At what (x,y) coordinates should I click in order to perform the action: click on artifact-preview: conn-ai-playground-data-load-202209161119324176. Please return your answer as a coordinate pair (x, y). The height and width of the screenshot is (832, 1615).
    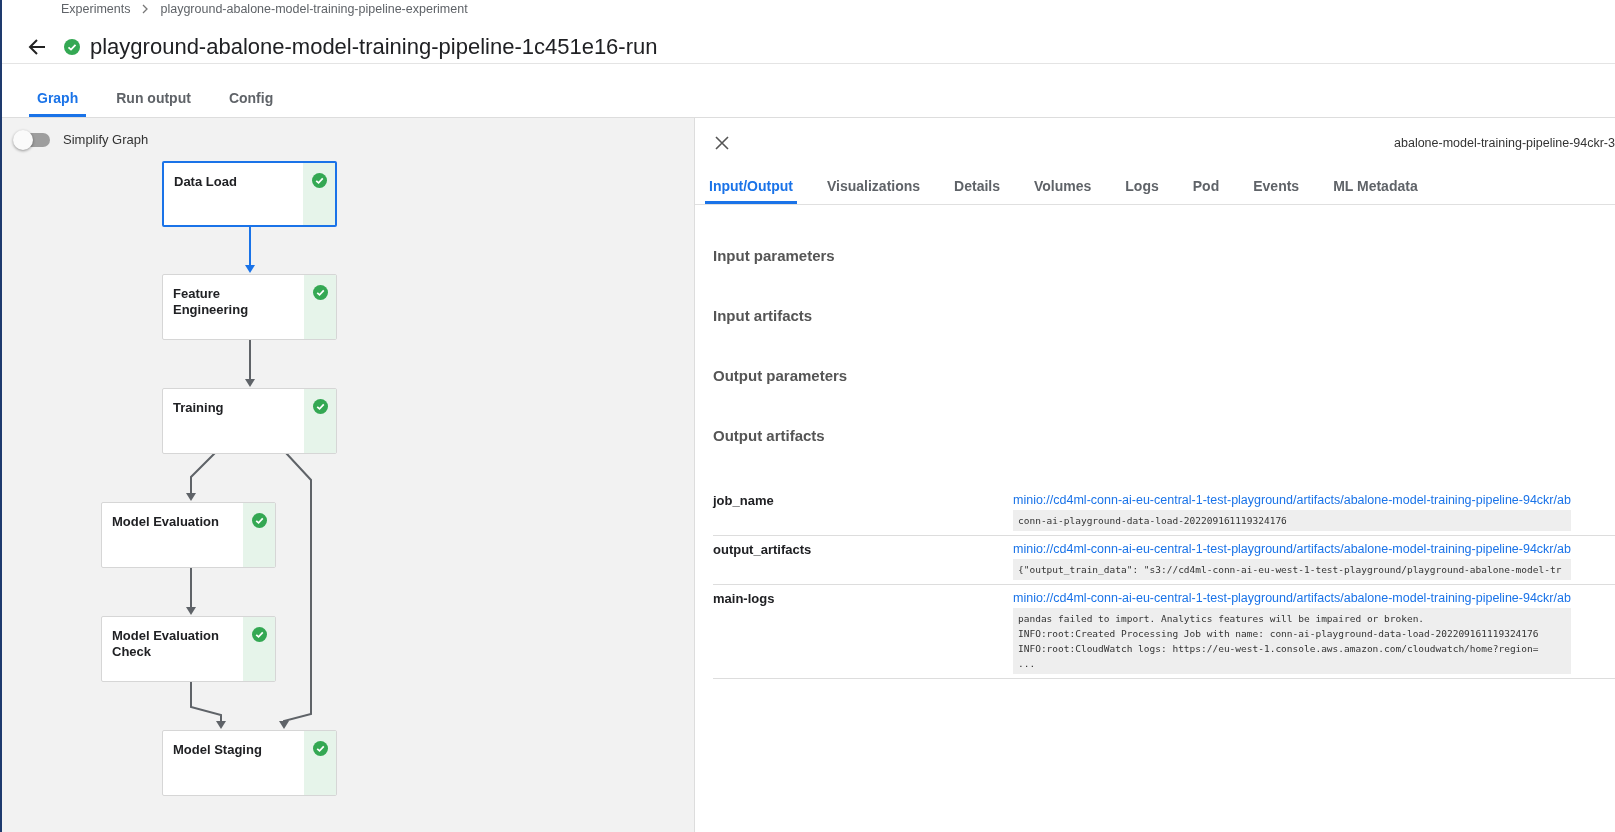
    Looking at the image, I should click on (1292, 520).